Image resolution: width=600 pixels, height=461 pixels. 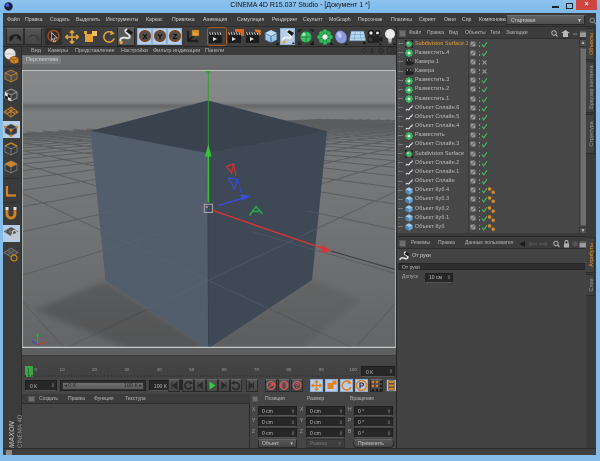 What do you see at coordinates (11, 434) in the screenshot?
I see `svg-text: MAXON` at bounding box center [11, 434].